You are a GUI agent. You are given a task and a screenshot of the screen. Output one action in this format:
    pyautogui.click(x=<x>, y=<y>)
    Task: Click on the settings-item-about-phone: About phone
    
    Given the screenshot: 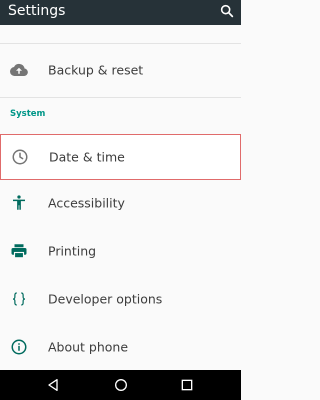 What is the action you would take?
    pyautogui.click(x=120, y=347)
    